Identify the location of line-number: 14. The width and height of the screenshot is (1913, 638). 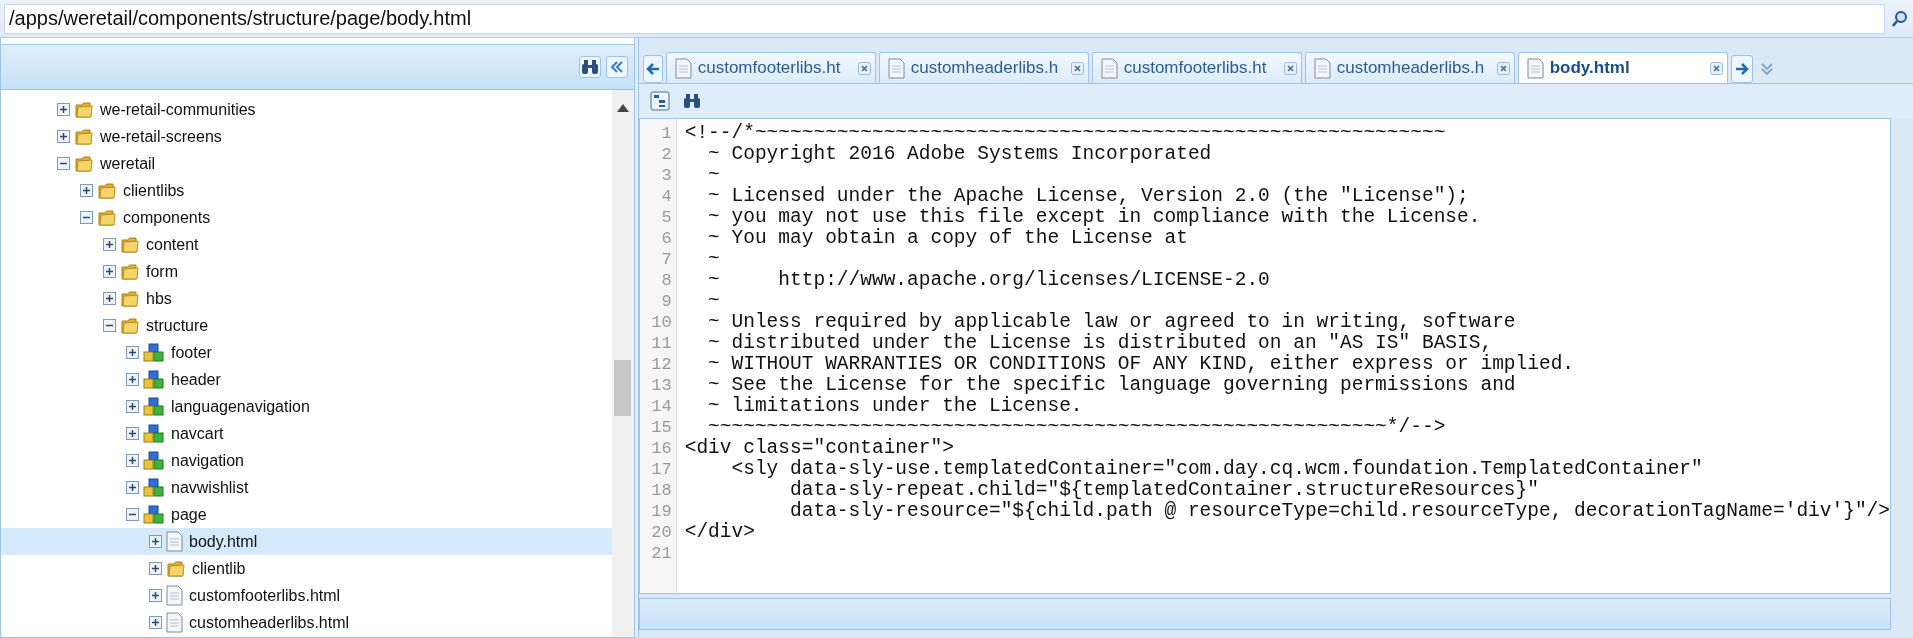
(661, 406).